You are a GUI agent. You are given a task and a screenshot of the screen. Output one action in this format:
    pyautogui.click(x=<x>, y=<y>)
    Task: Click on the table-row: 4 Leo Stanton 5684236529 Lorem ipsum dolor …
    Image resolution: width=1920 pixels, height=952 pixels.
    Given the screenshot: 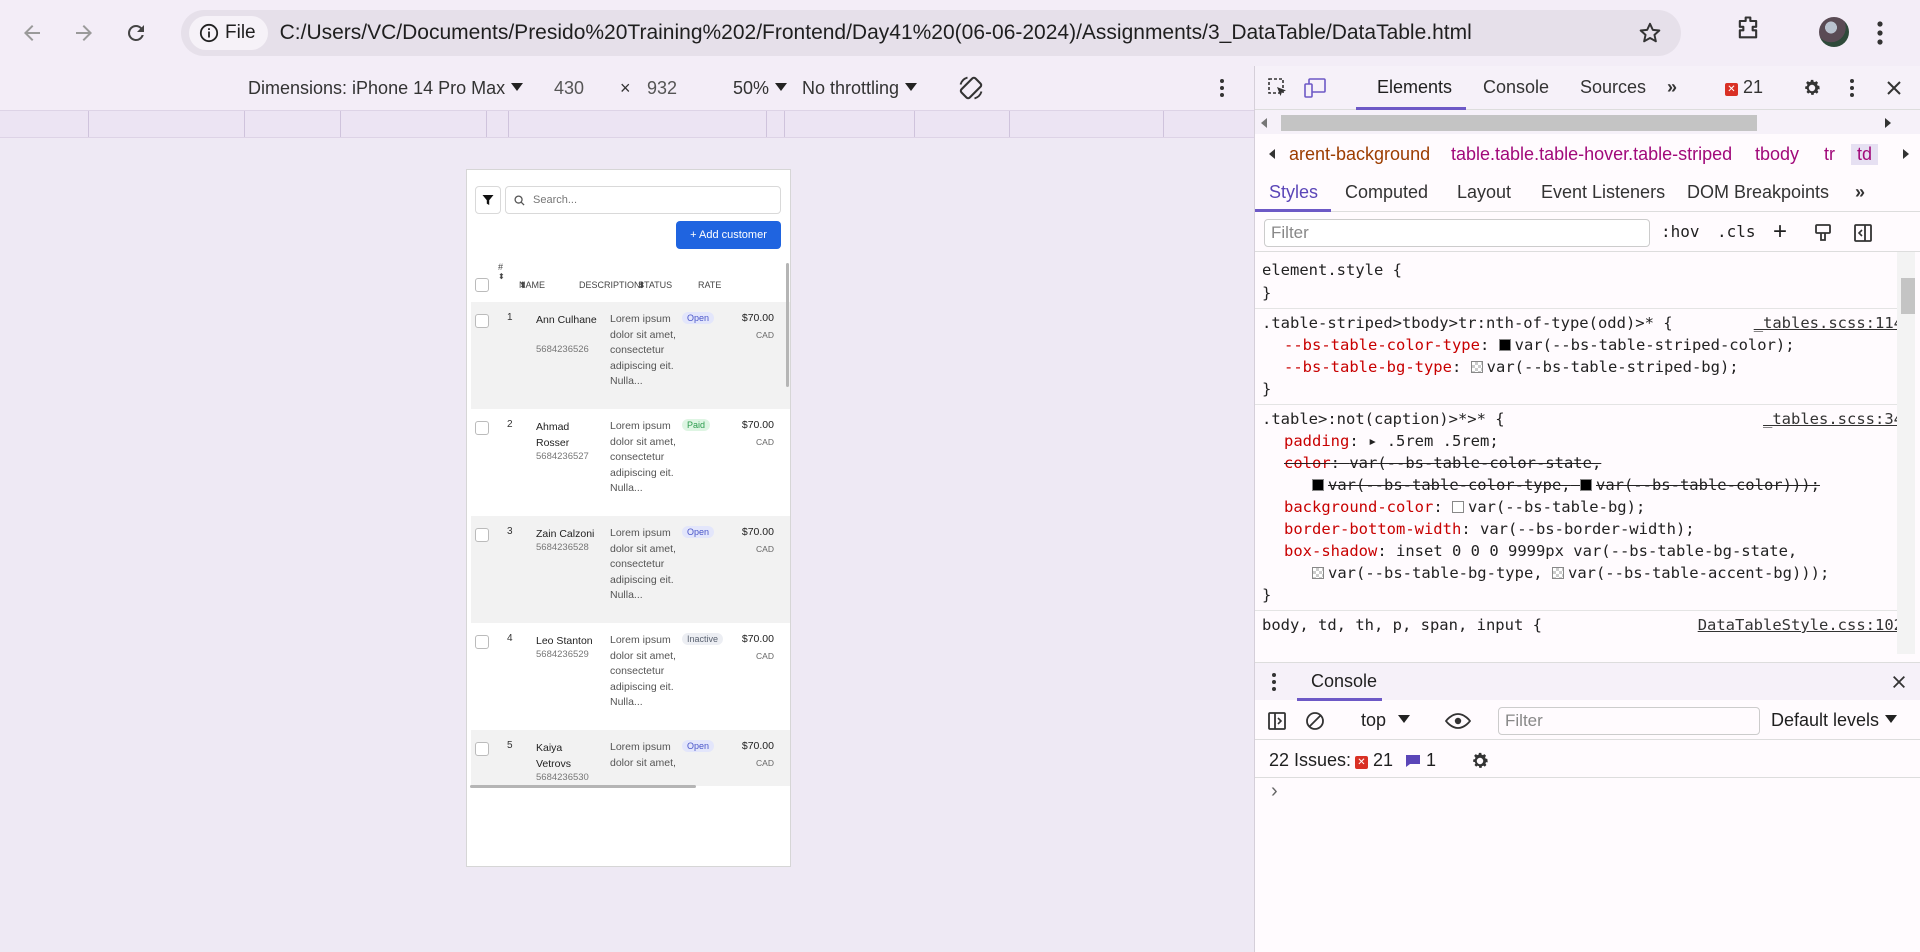 What is the action you would take?
    pyautogui.click(x=630, y=676)
    